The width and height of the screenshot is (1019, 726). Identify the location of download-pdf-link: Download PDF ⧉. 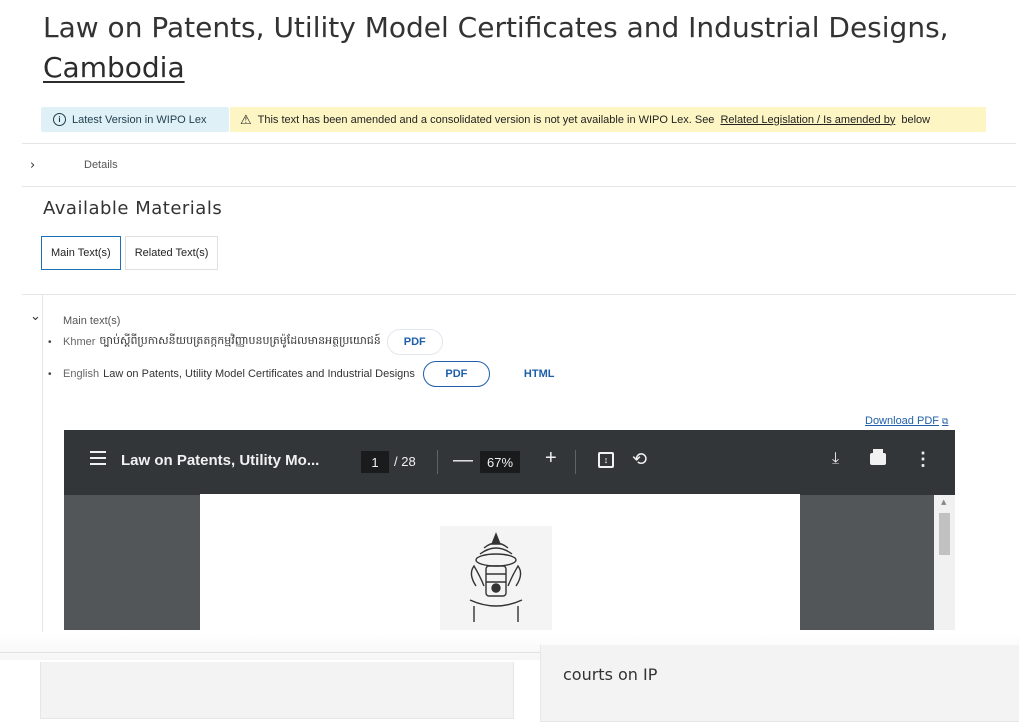
(906, 421).